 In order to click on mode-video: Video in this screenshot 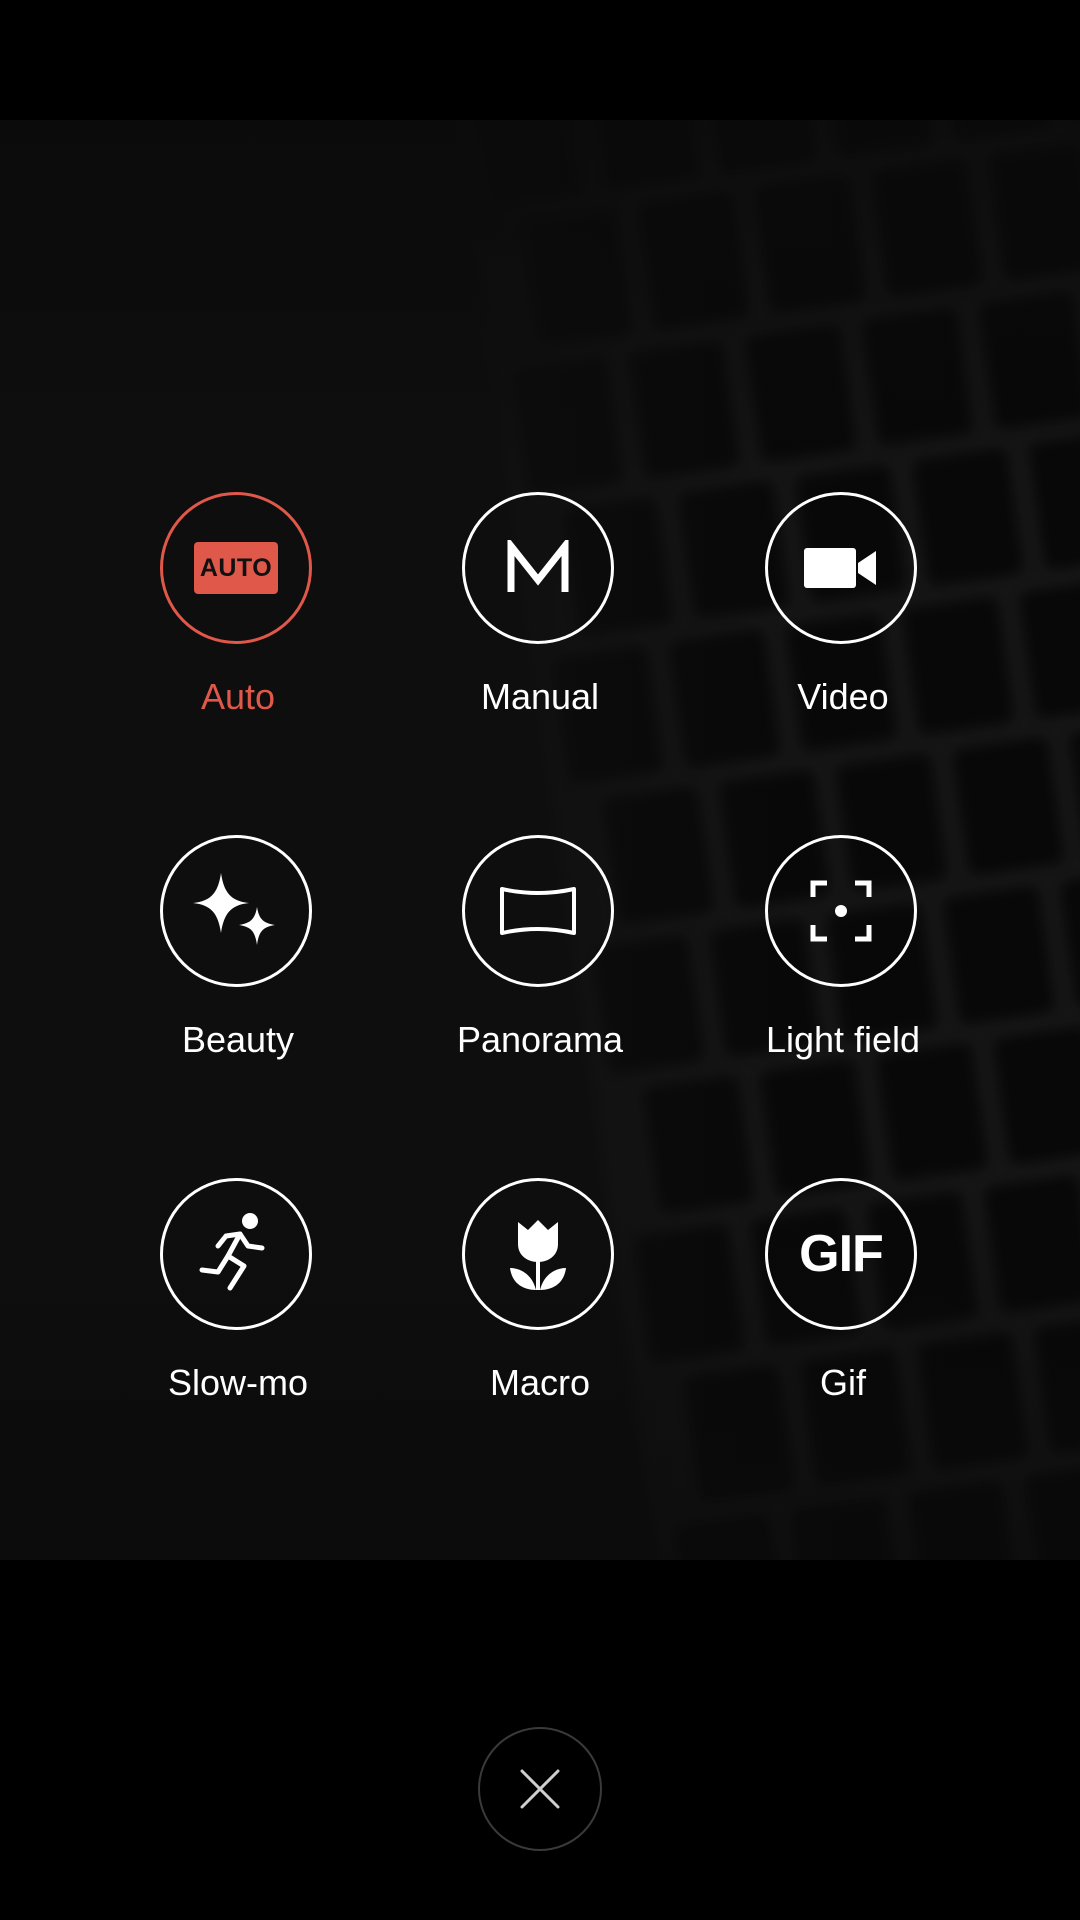, I will do `click(843, 612)`.